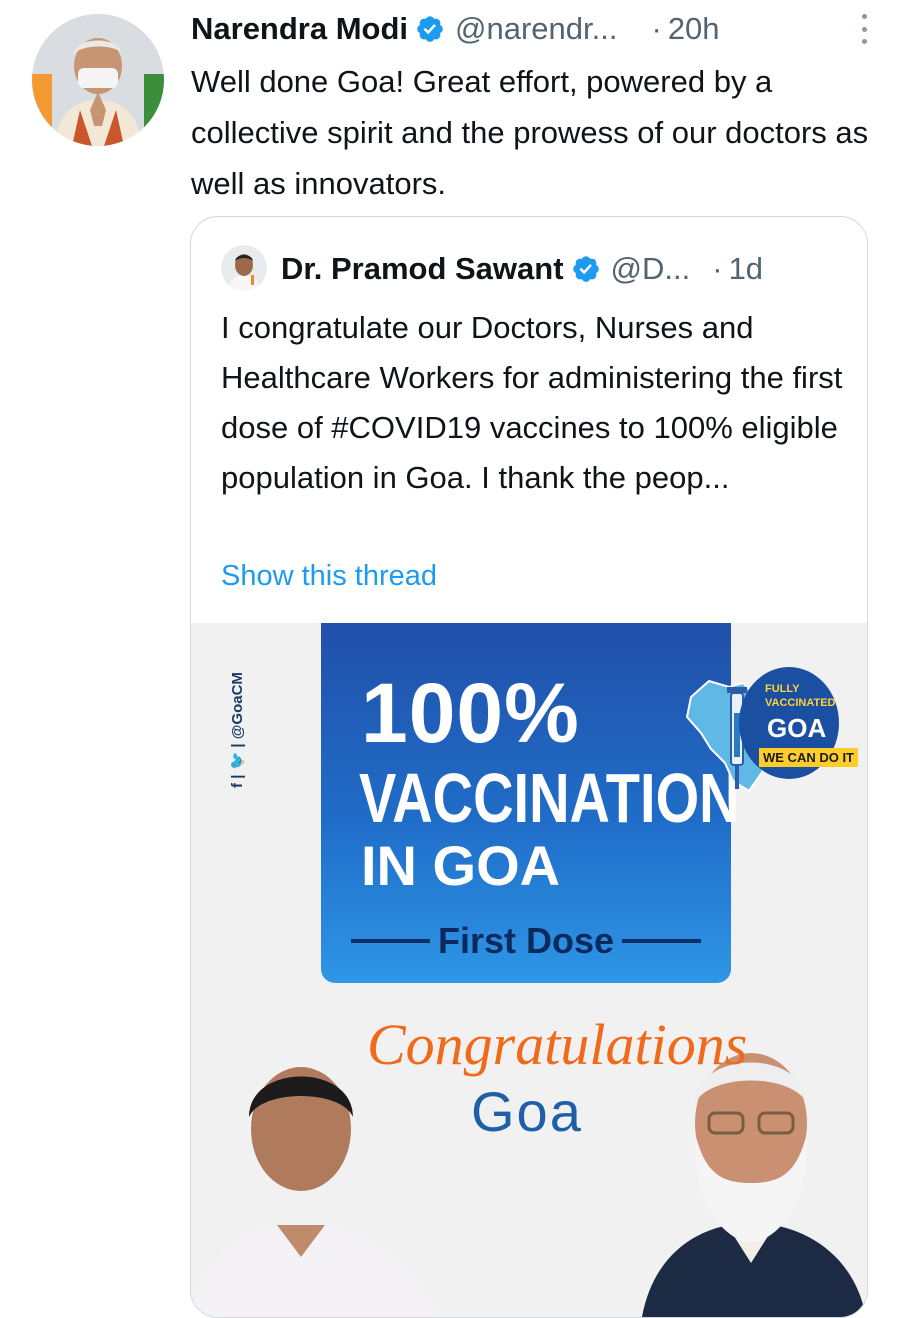 The height and width of the screenshot is (1318, 898). Describe the element at coordinates (329, 576) in the screenshot. I see `show-thread-link: Show this thread` at that location.